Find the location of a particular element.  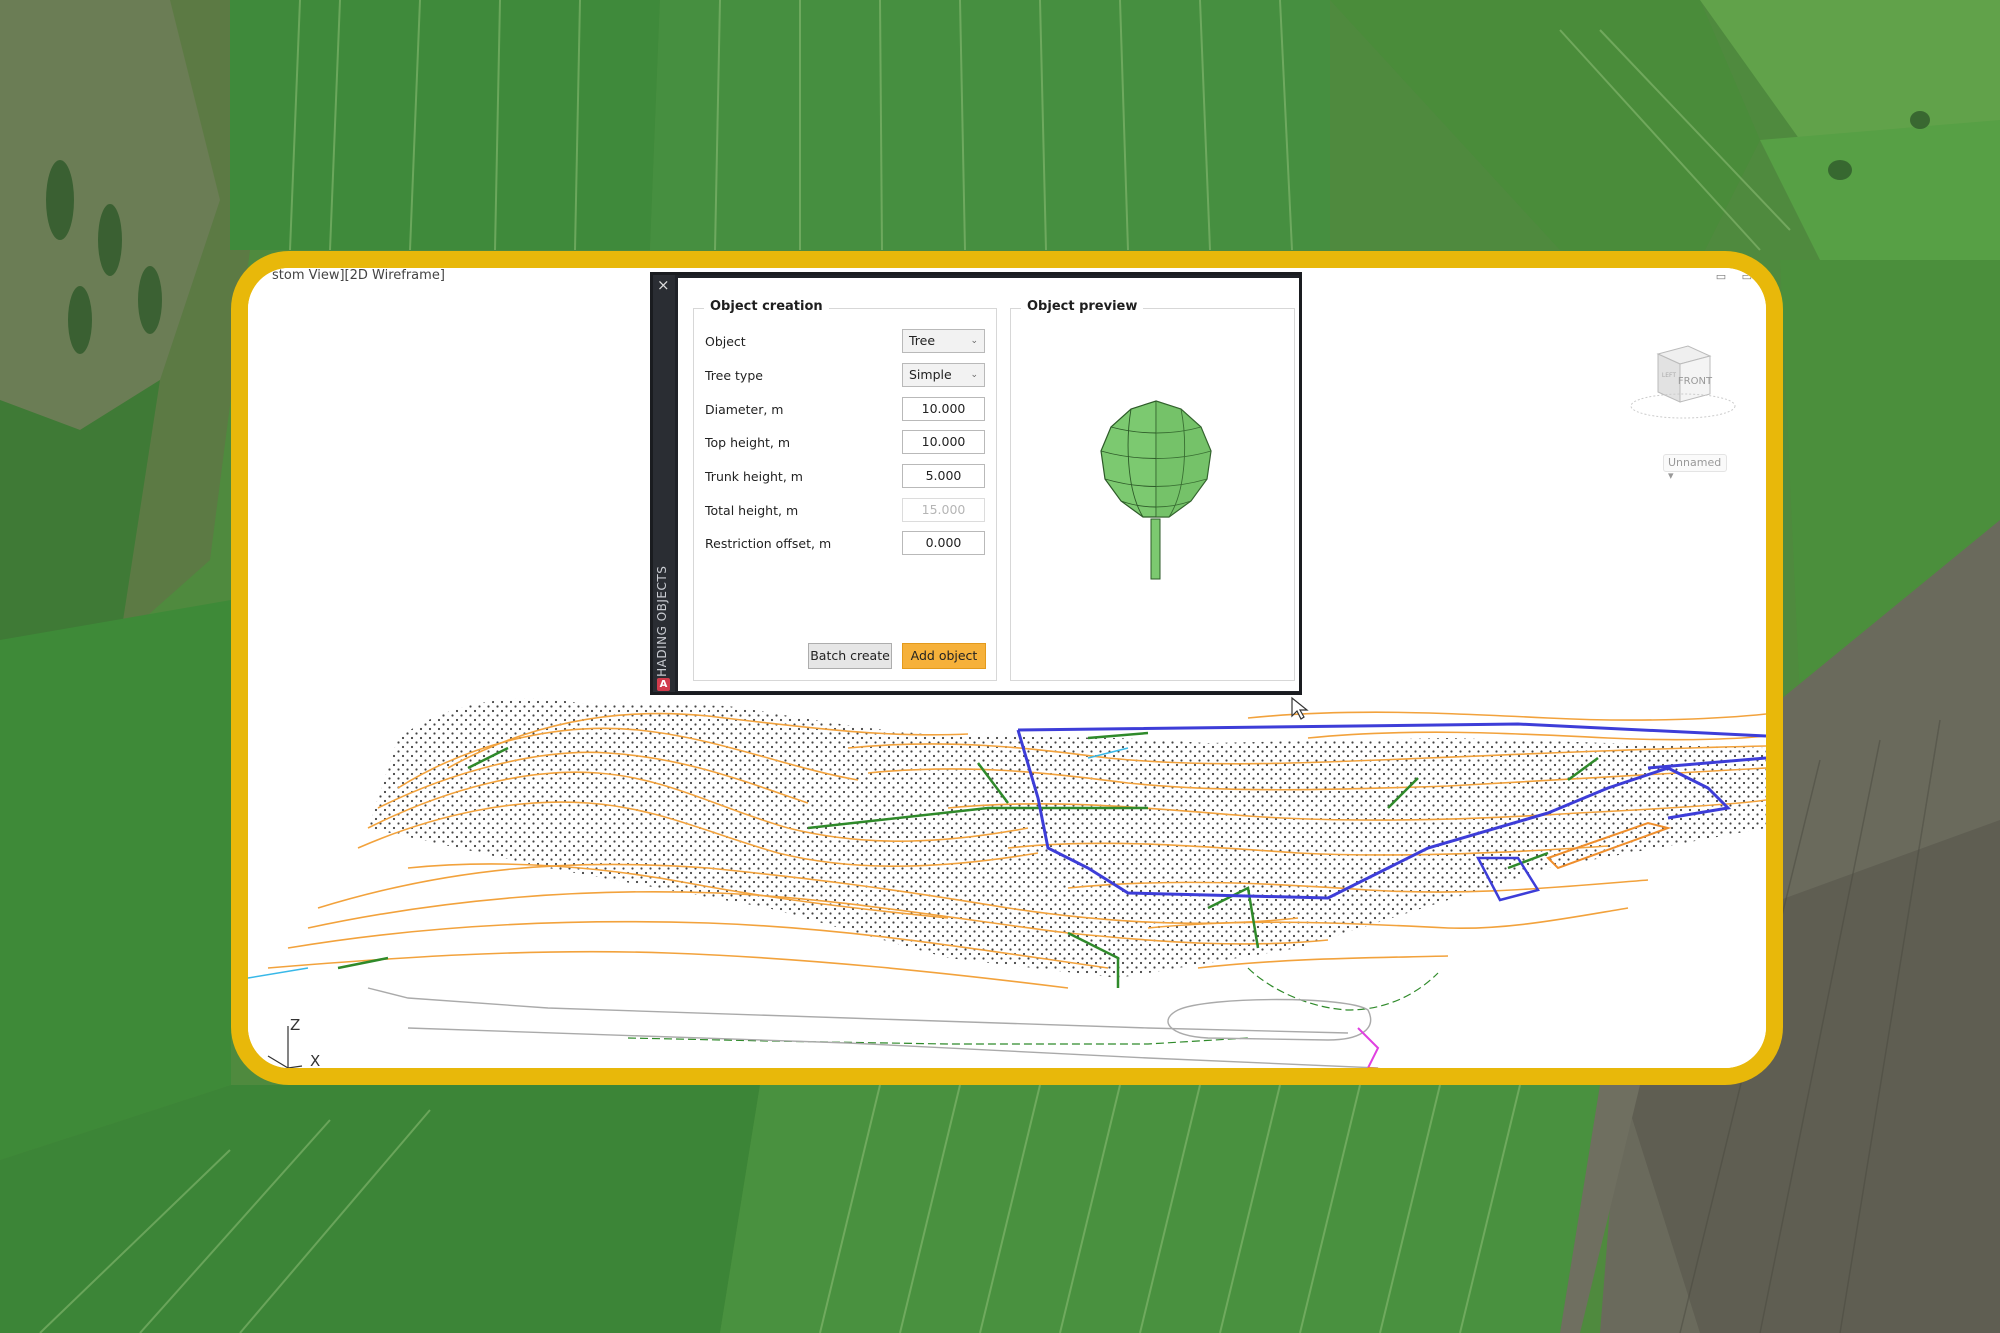

object-creation-title: Object creation is located at coordinates (766, 306).